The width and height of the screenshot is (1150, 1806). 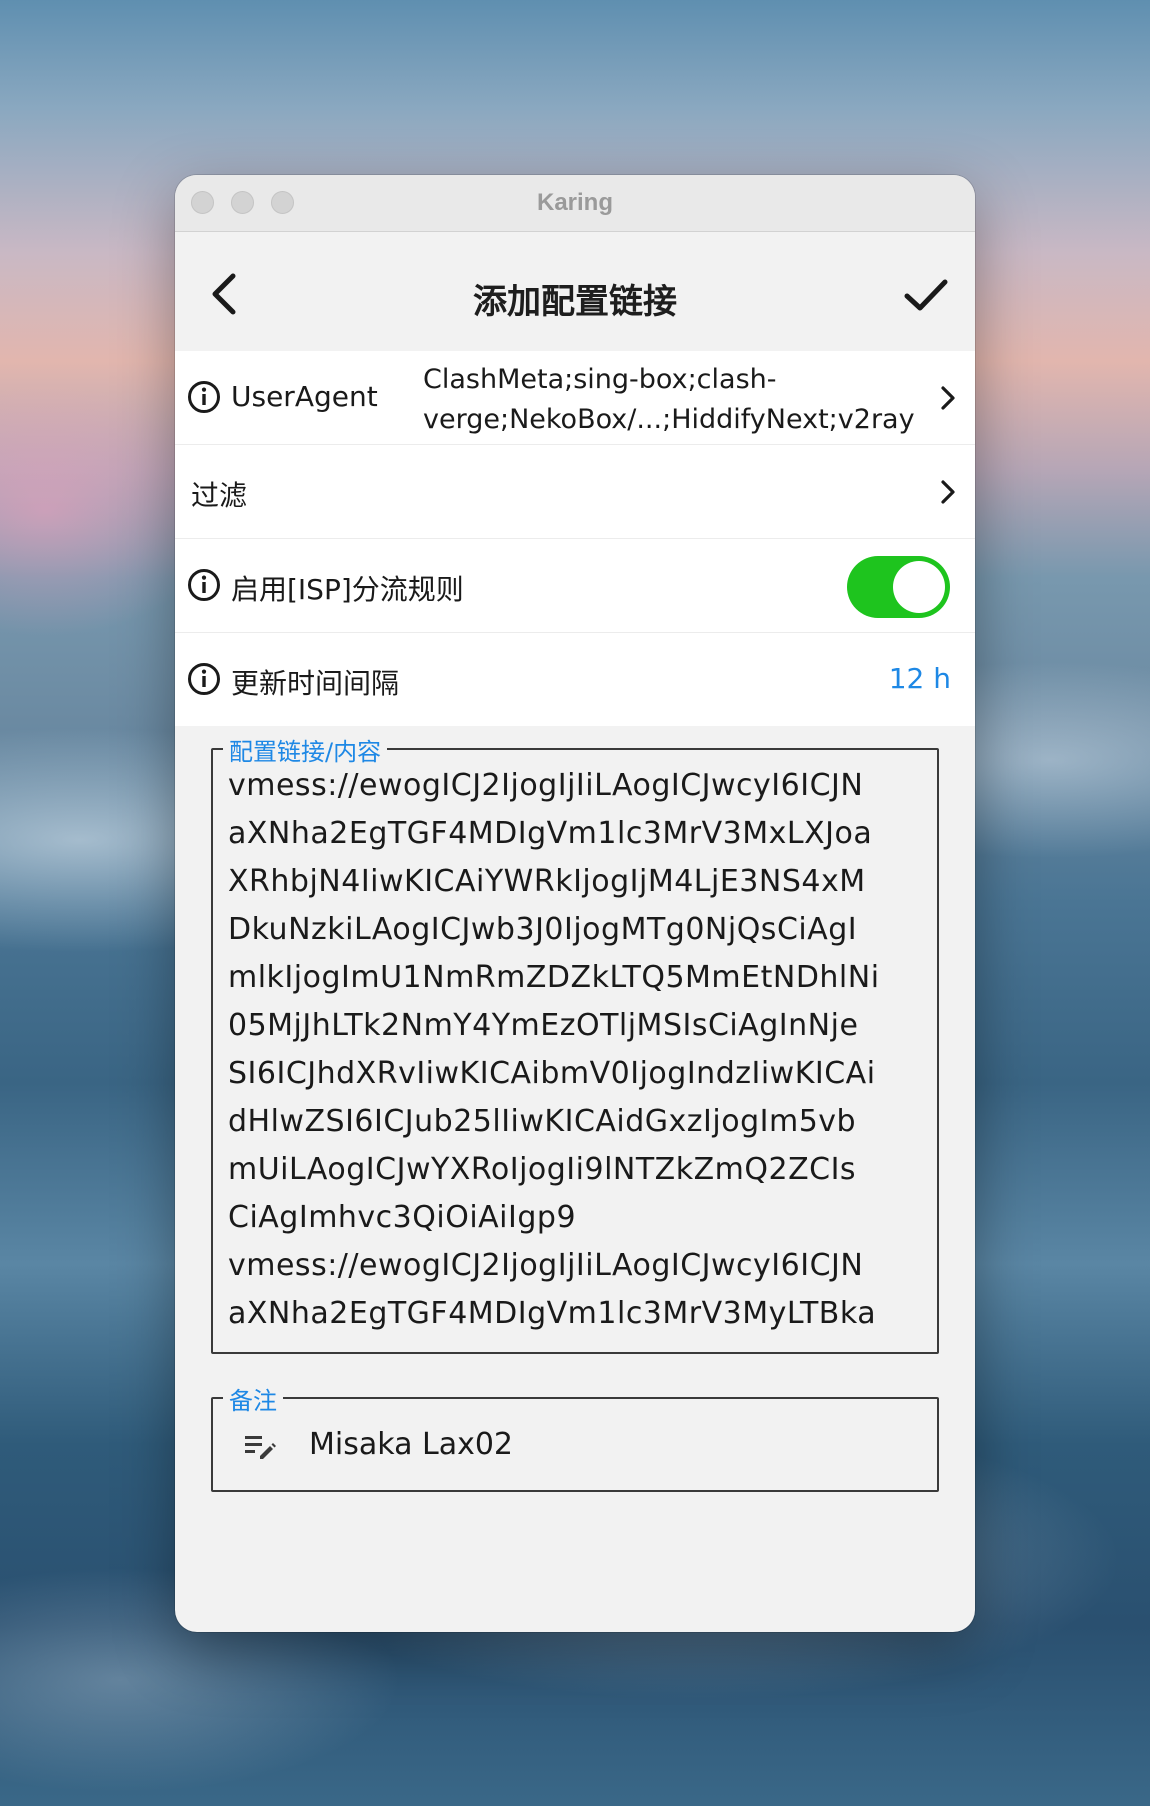 What do you see at coordinates (411, 1444) in the screenshot?
I see `note-input: Misaka Lax02` at bounding box center [411, 1444].